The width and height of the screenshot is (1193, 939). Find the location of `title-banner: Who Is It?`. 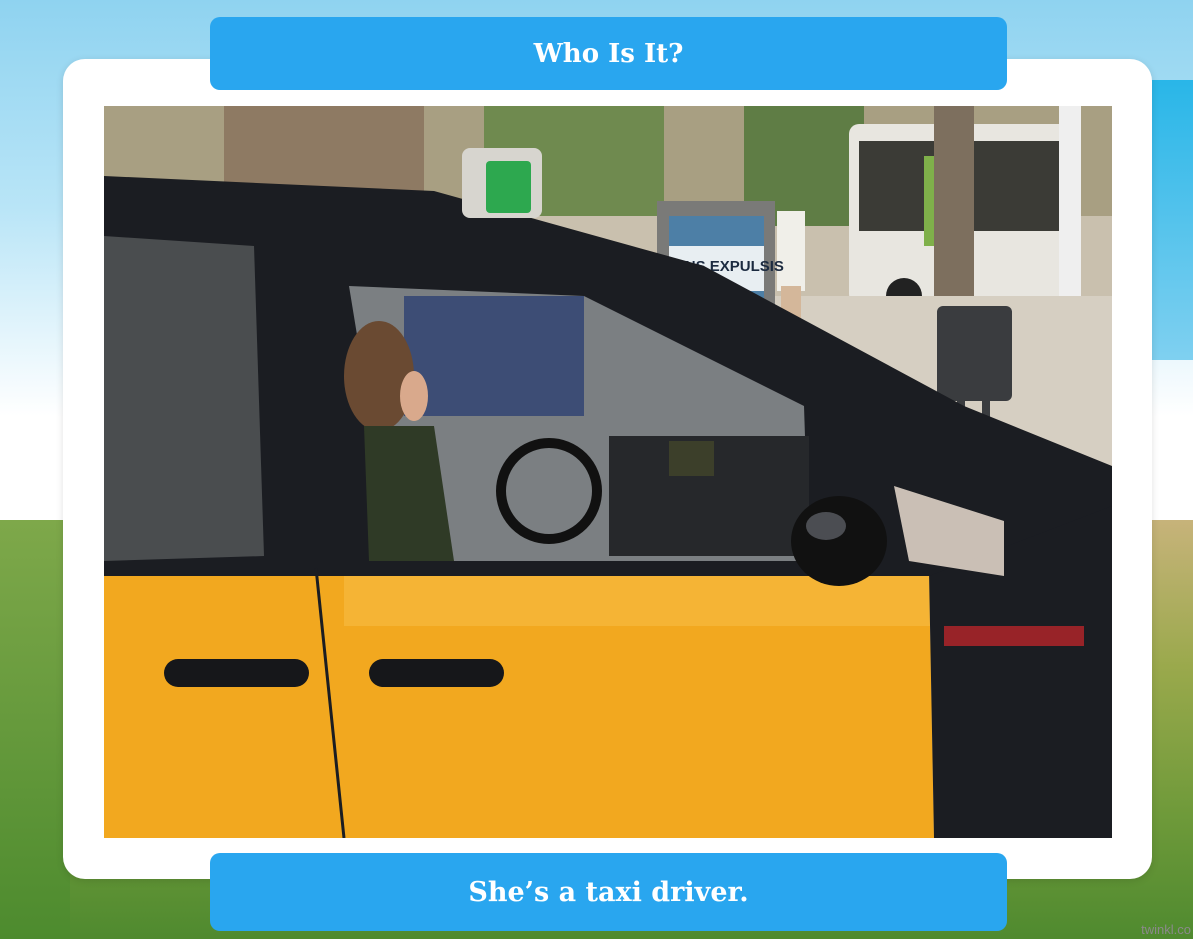

title-banner: Who Is It? is located at coordinates (608, 53).